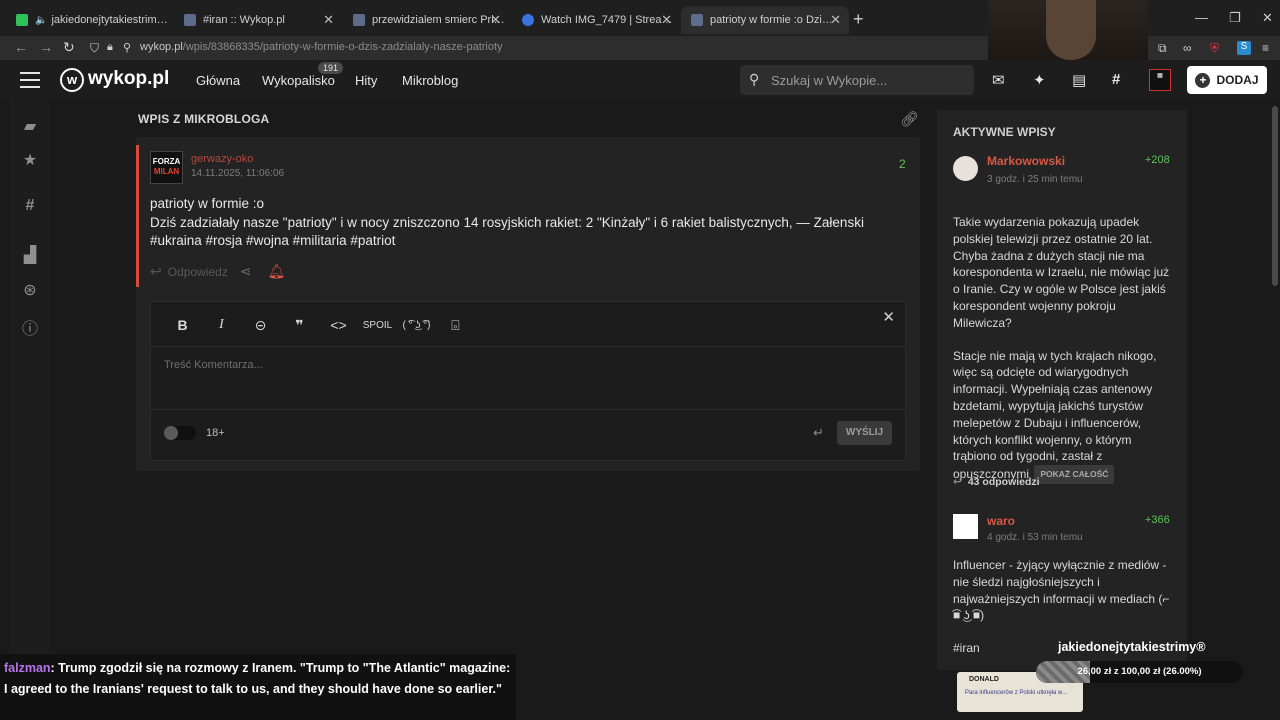 This screenshot has width=1280, height=720. I want to click on tab-title: patrioty w formie :o Dziś zadział, so click(774, 20).